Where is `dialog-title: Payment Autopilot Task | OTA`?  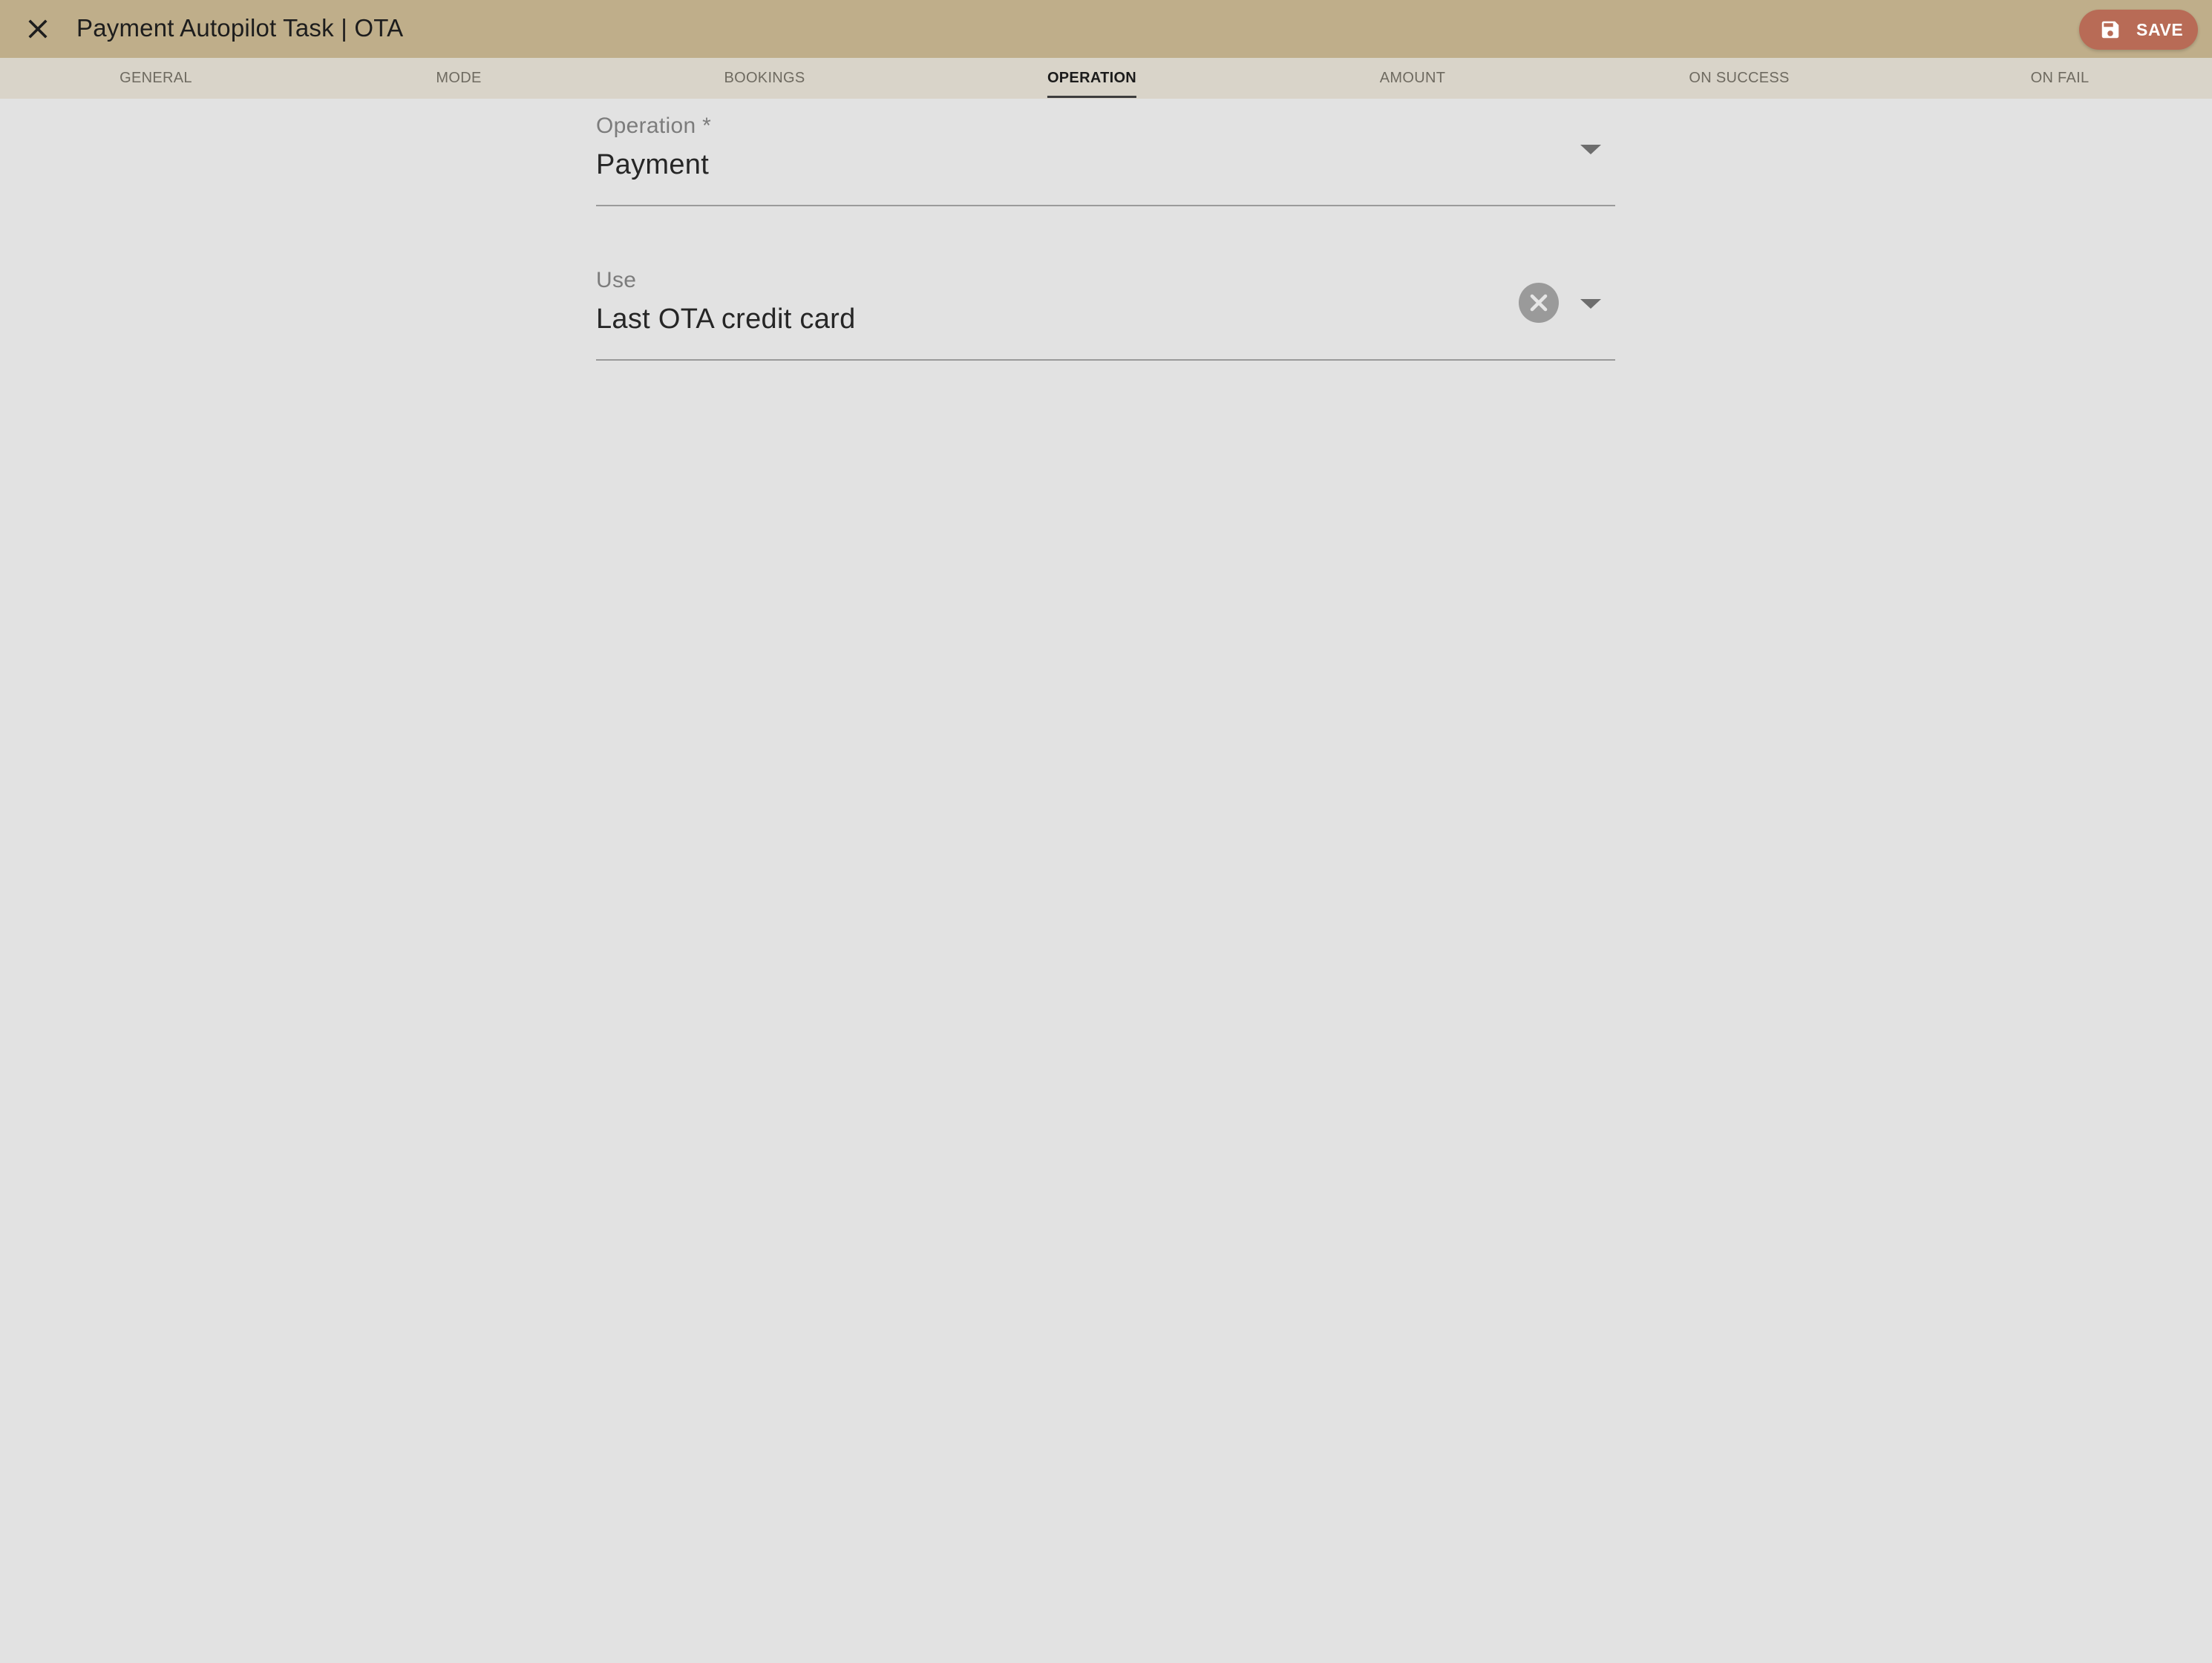 dialog-title: Payment Autopilot Task | OTA is located at coordinates (240, 28).